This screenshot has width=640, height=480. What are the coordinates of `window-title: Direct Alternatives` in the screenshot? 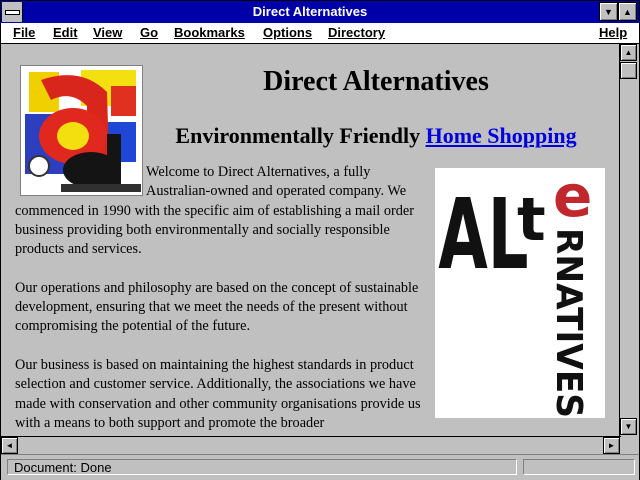 It's located at (310, 11).